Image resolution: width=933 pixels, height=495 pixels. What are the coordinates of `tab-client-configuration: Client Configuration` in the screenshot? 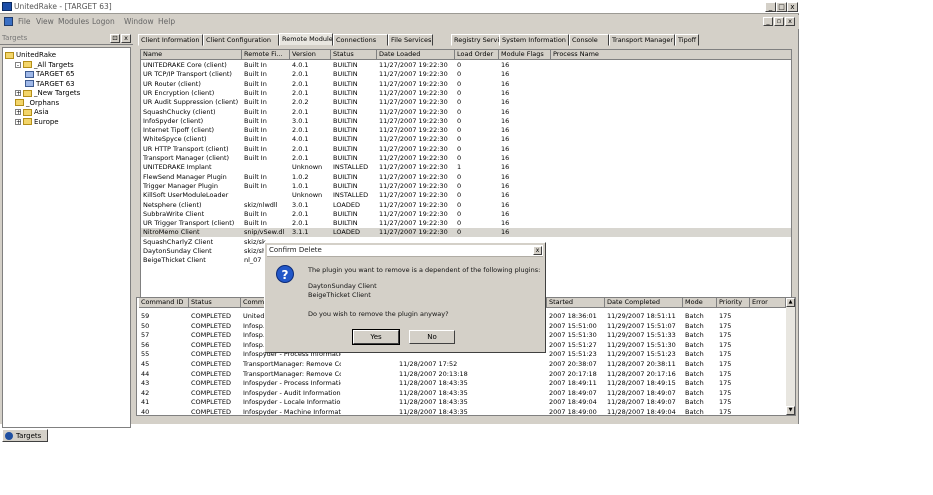 It's located at (241, 40).